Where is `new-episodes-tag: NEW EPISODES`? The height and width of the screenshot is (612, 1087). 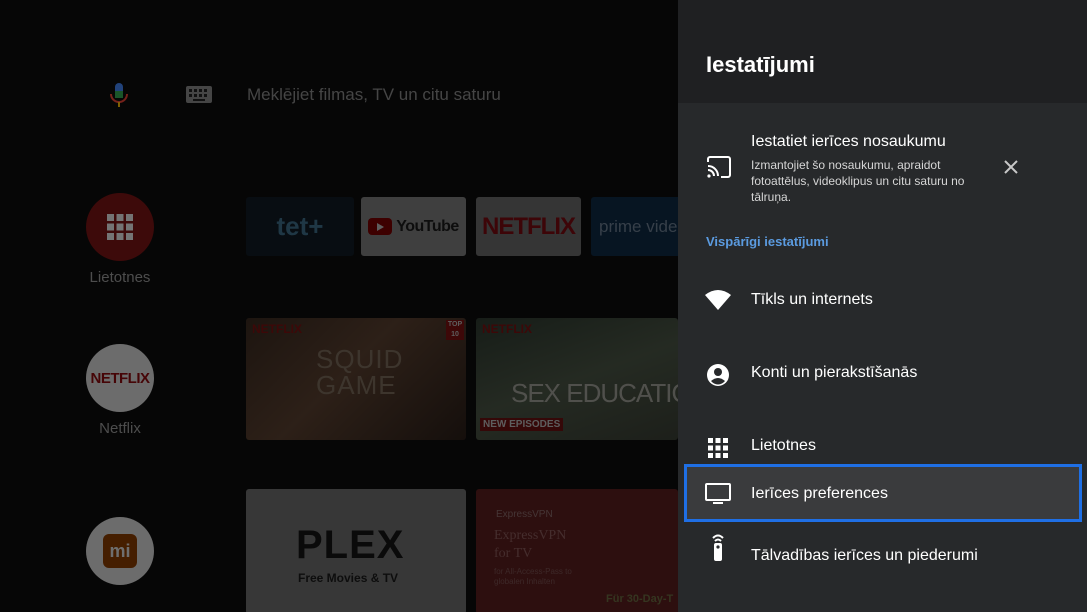
new-episodes-tag: NEW EPISODES is located at coordinates (522, 424).